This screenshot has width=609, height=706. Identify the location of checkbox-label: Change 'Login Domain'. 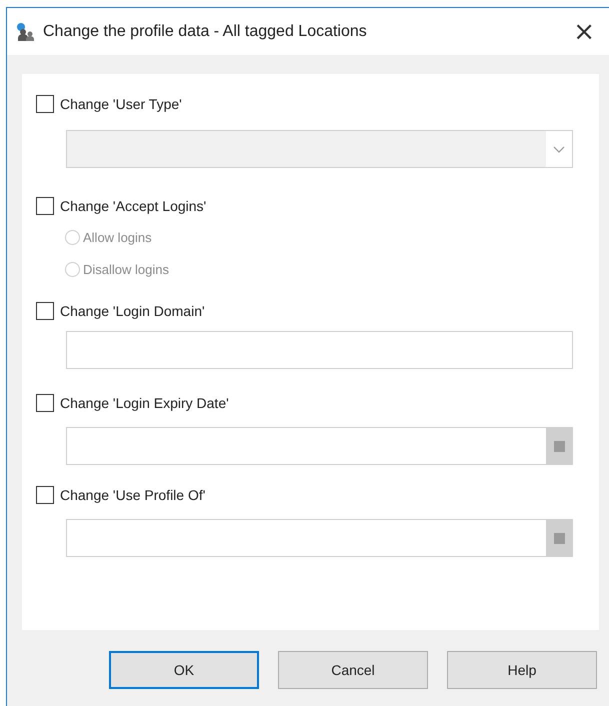
(132, 311).